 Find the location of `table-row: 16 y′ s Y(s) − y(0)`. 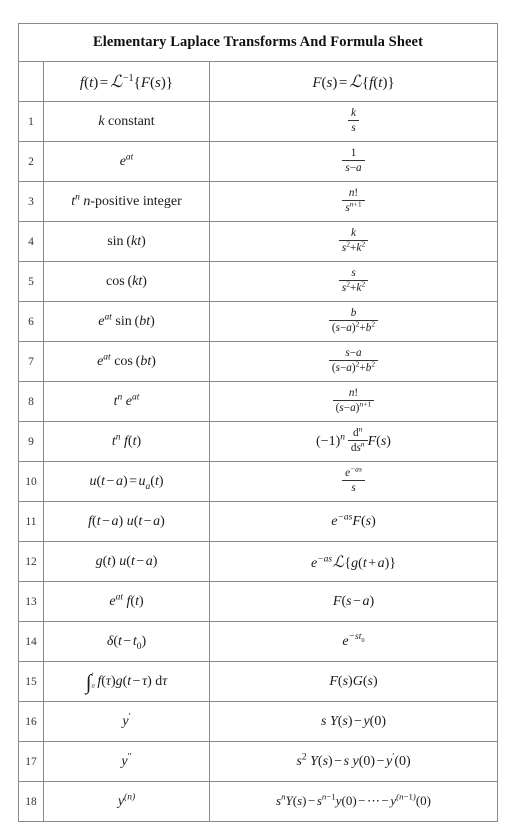

table-row: 16 y′ s Y(s) − y(0) is located at coordinates (258, 721).